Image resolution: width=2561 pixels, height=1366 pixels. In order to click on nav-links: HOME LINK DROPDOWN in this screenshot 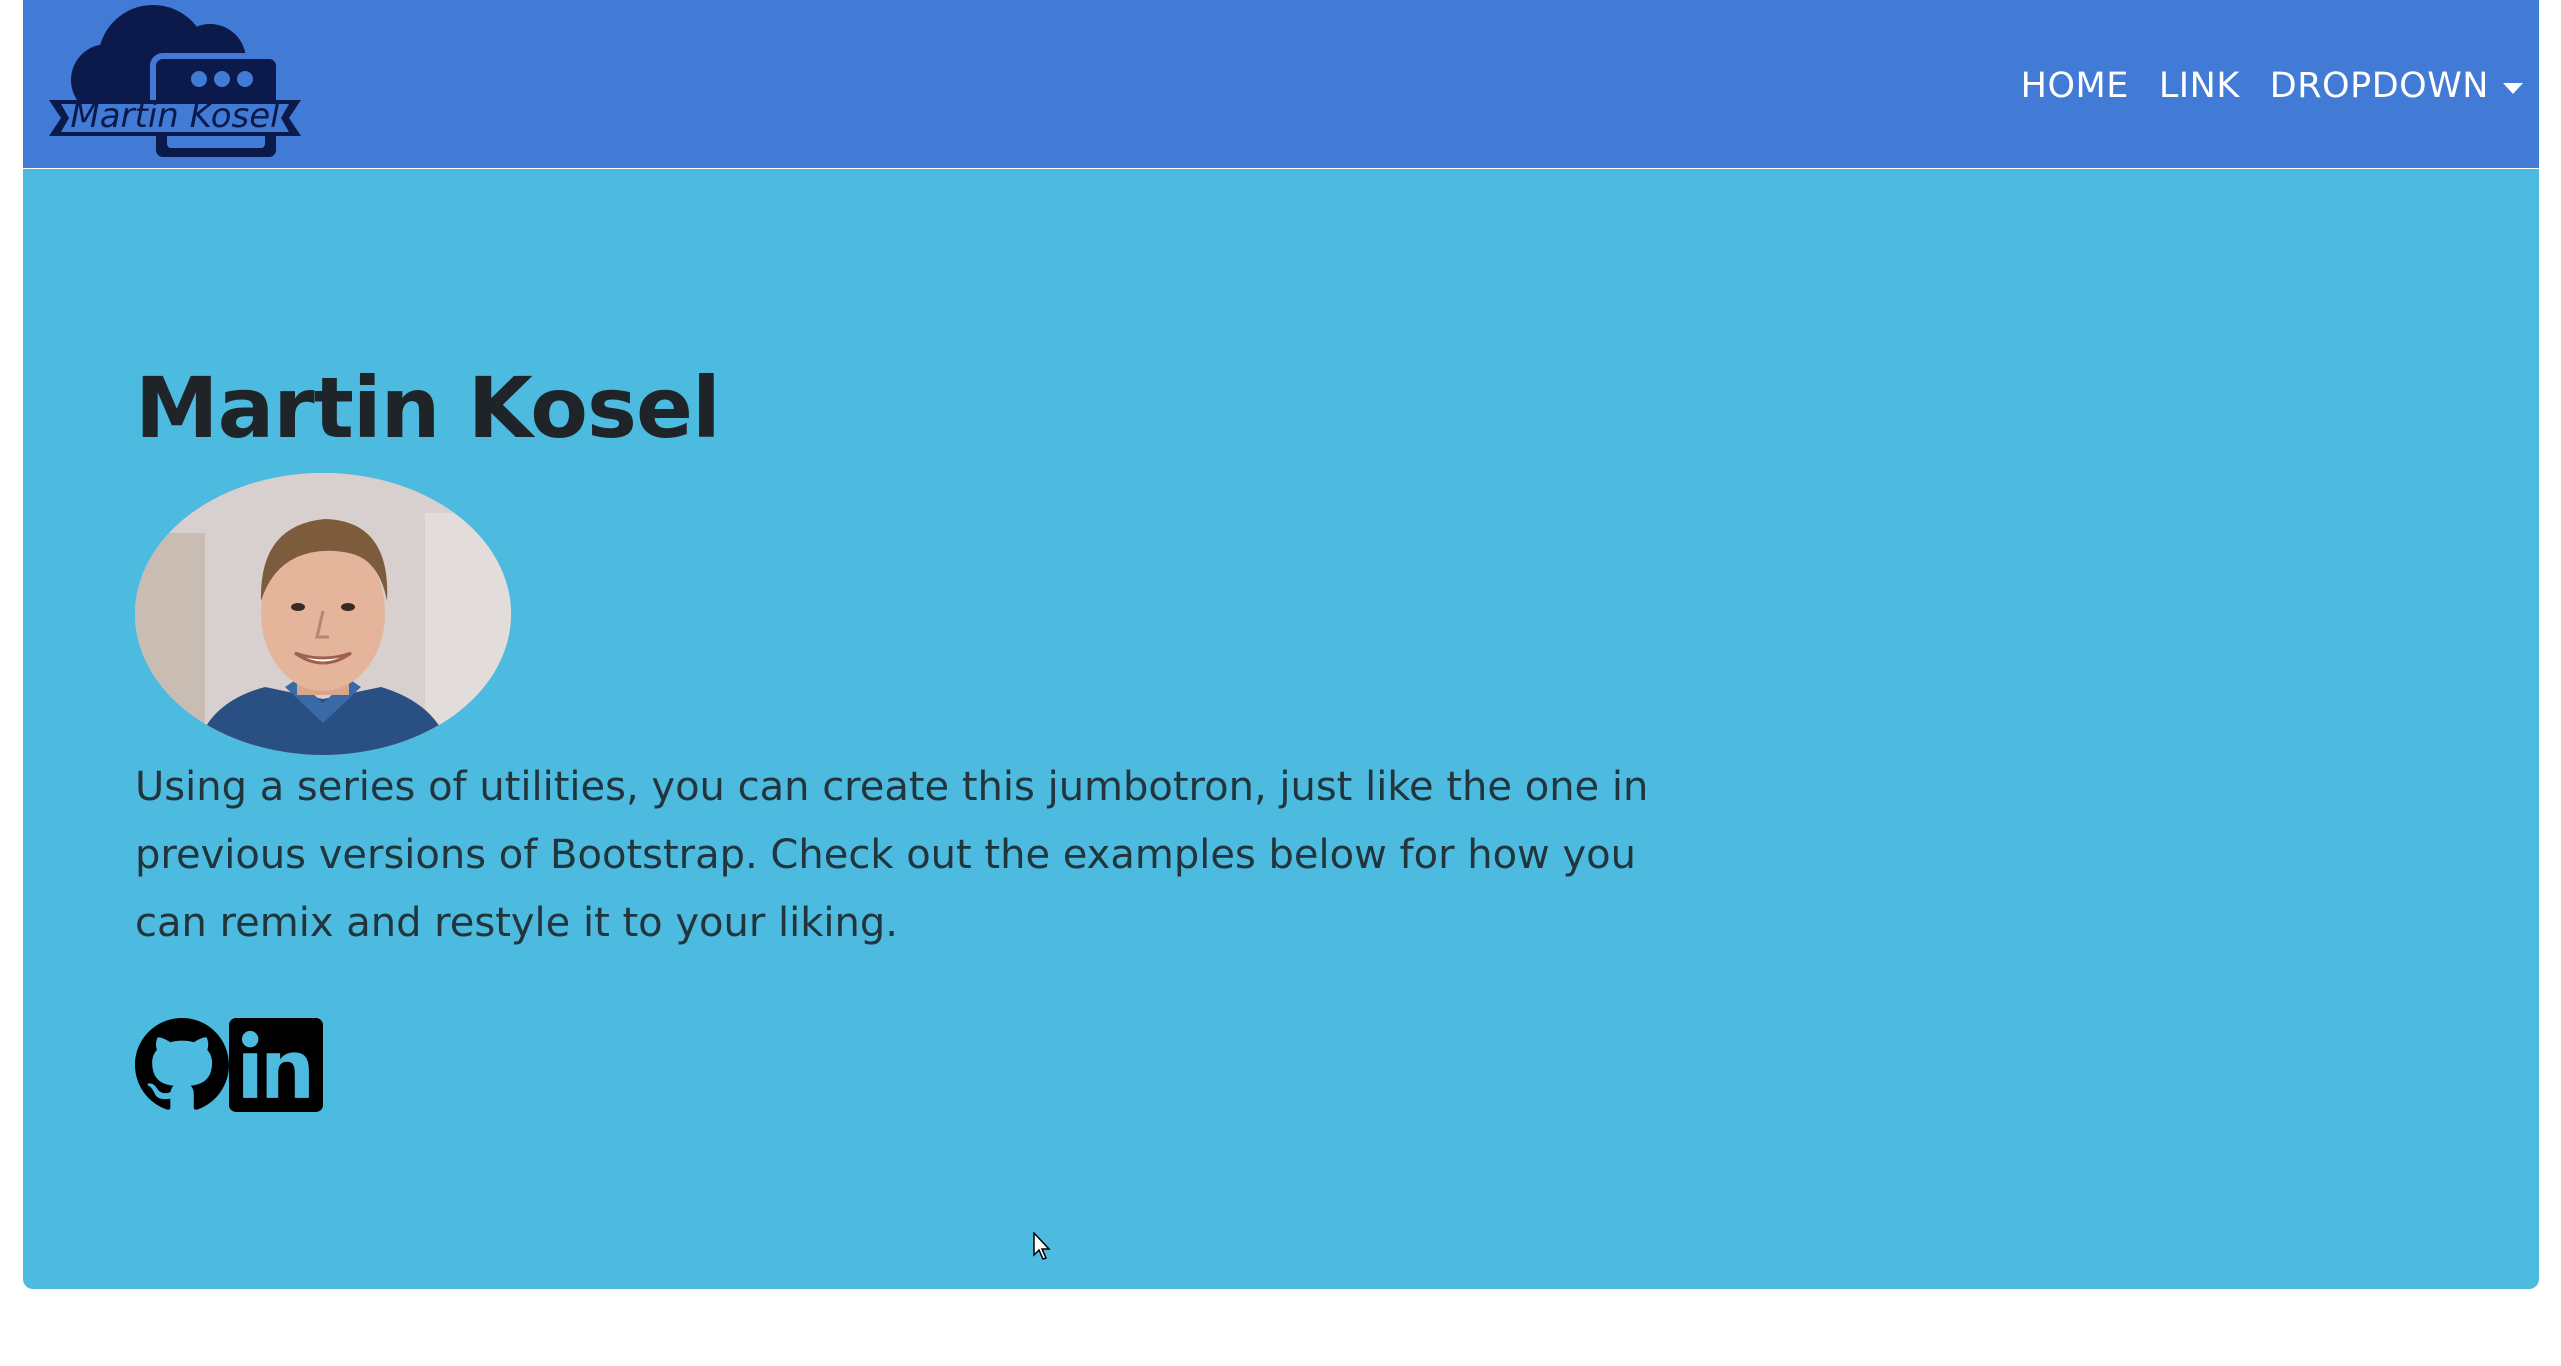, I will do `click(2272, 86)`.